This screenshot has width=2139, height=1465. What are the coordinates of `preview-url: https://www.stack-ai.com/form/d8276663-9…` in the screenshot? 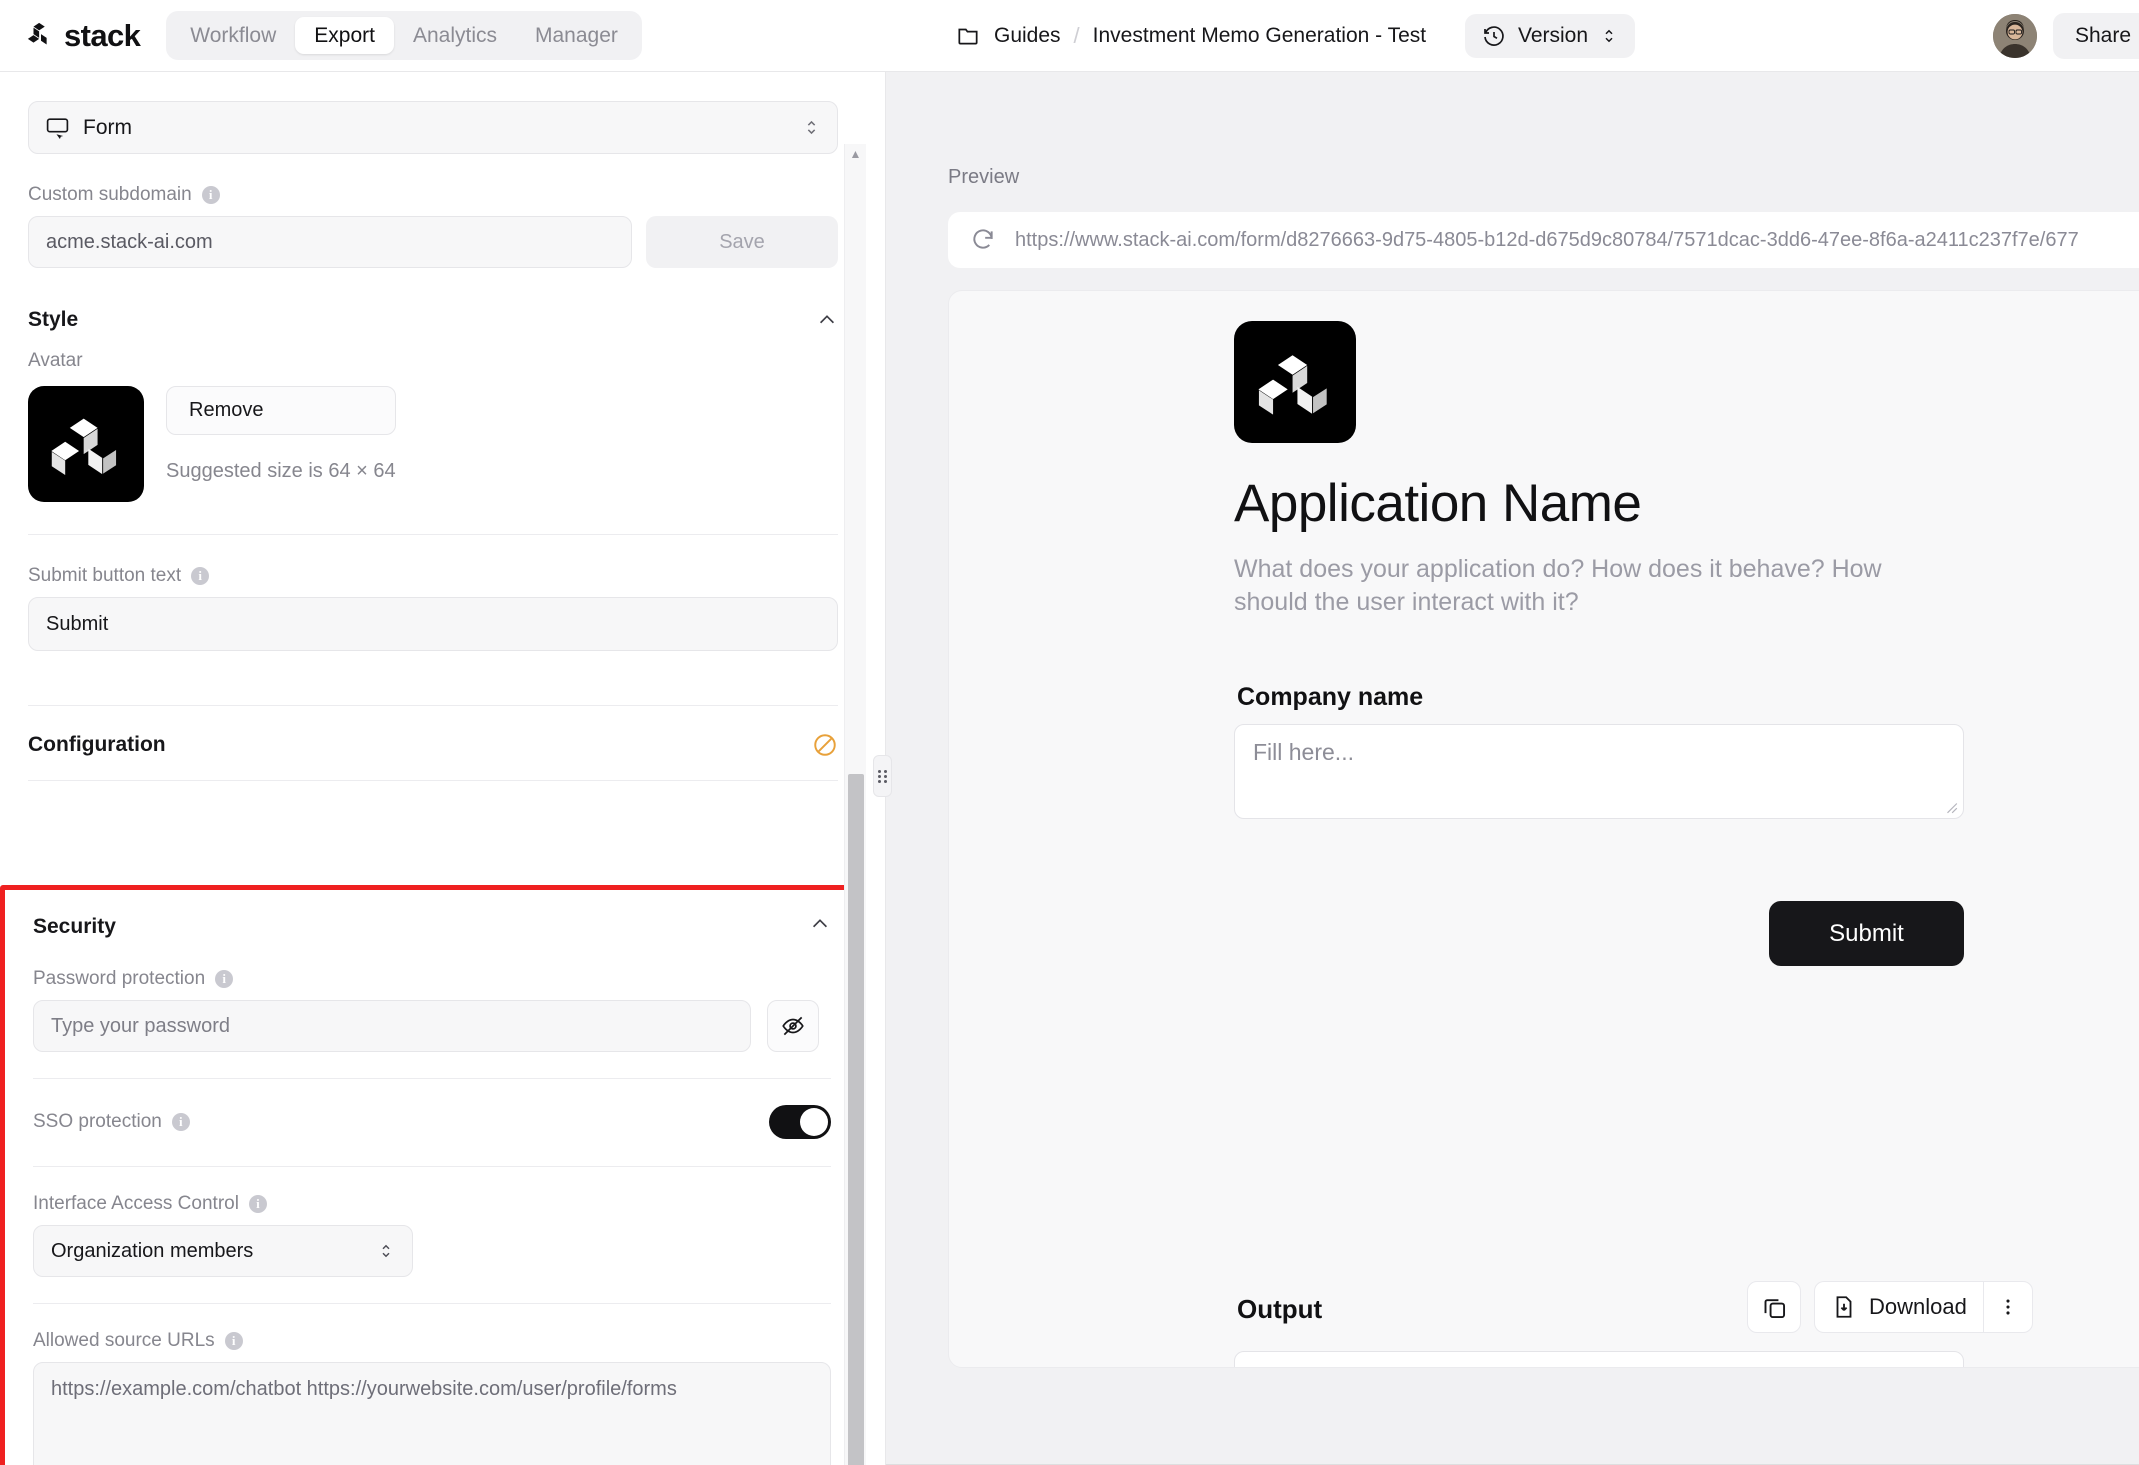 It's located at (1547, 239).